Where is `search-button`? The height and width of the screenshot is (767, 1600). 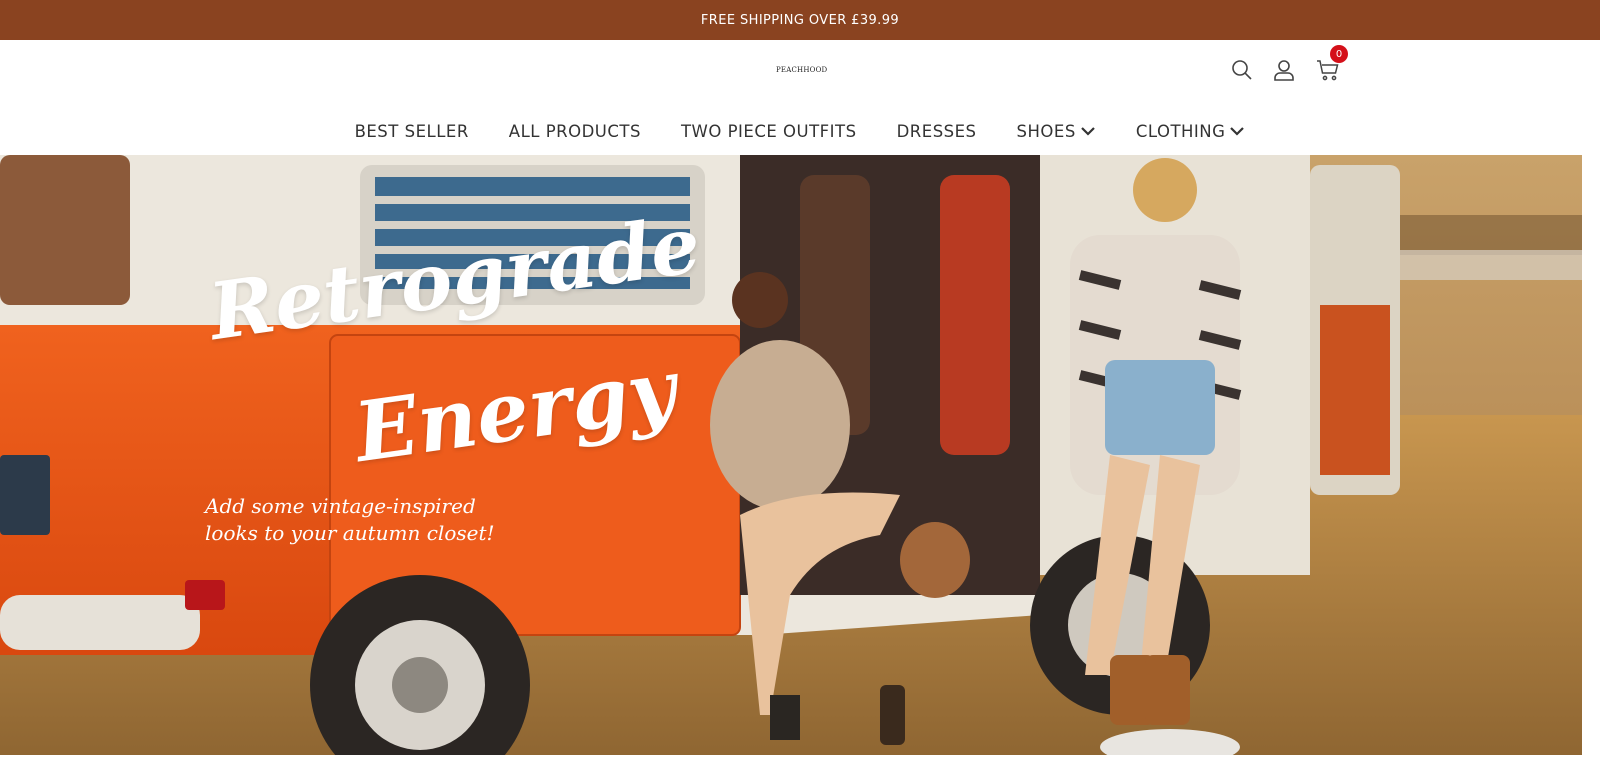
search-button is located at coordinates (1242, 72).